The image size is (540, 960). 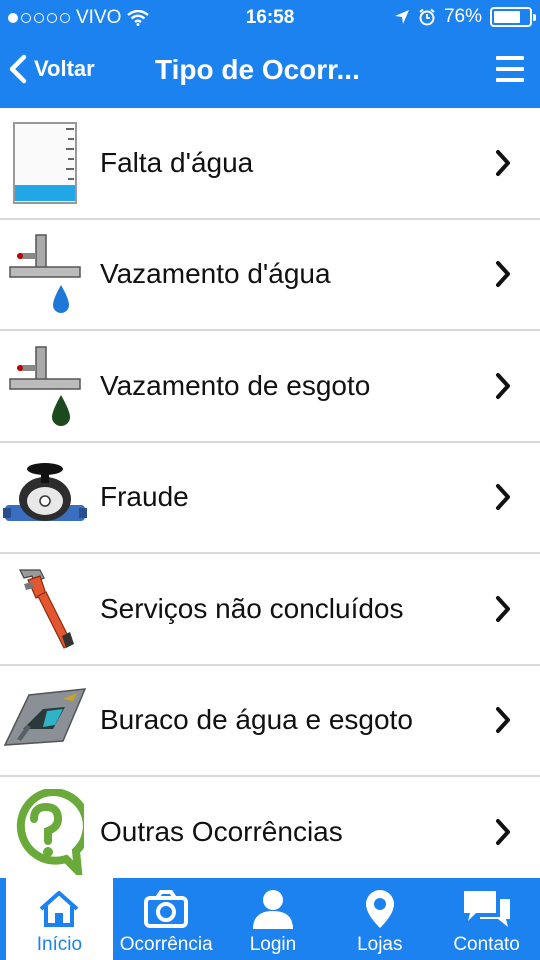 I want to click on chat-bubbles-icon, so click(x=486, y=909).